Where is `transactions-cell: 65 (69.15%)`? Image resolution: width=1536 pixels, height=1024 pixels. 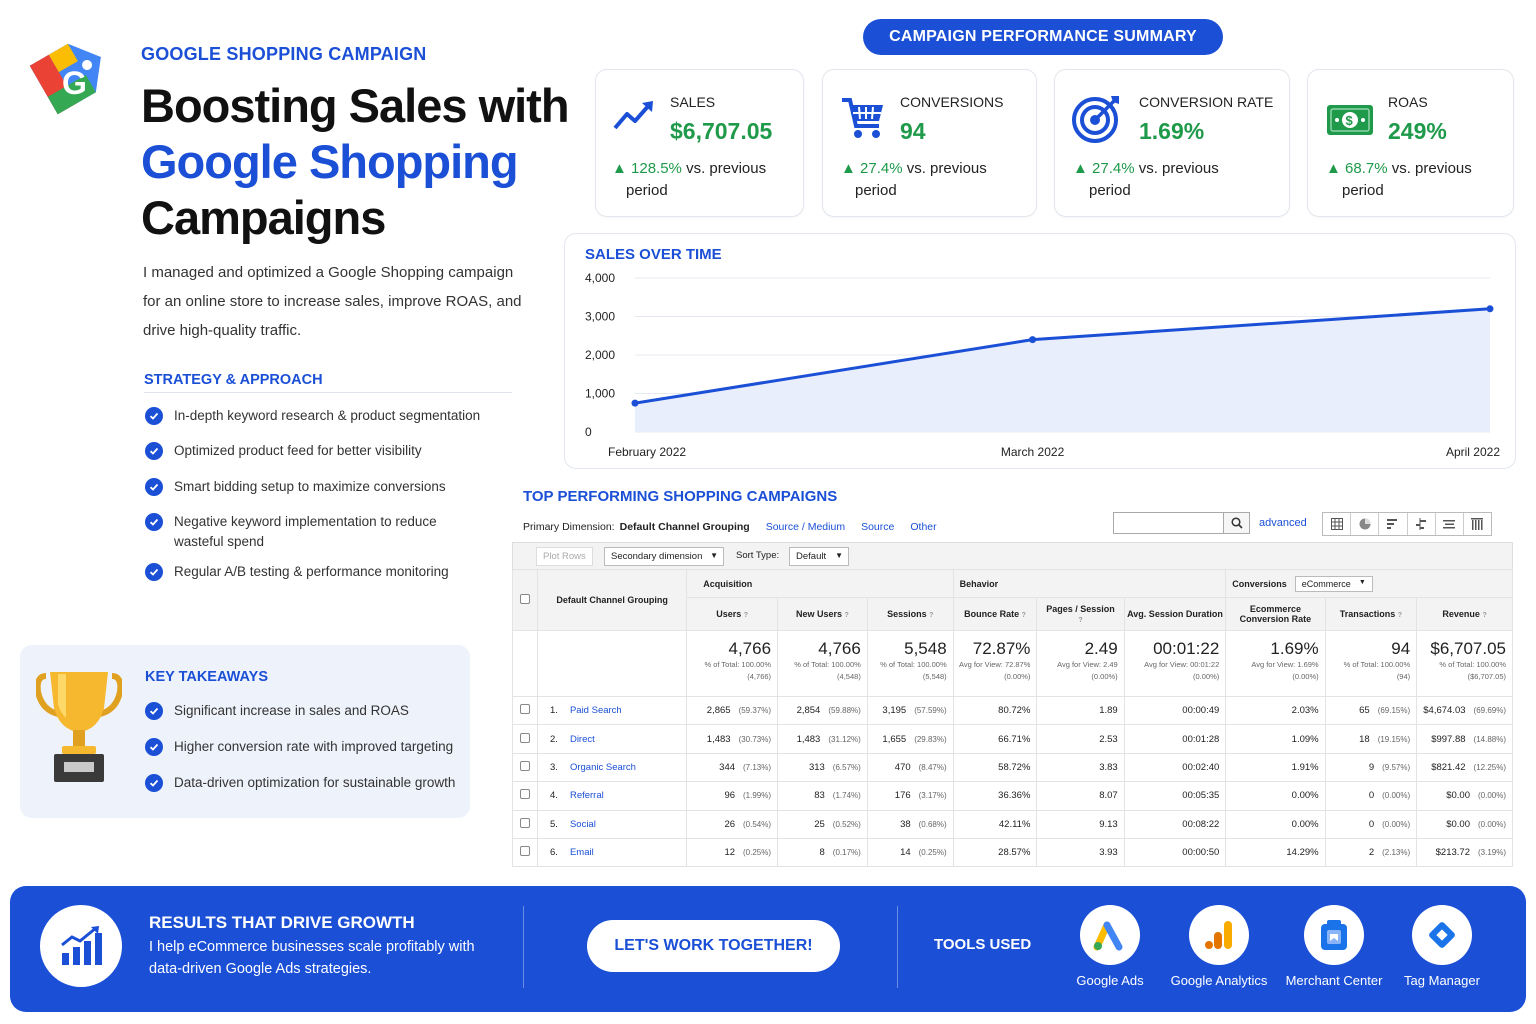
transactions-cell: 65 (69.15%) is located at coordinates (1371, 710).